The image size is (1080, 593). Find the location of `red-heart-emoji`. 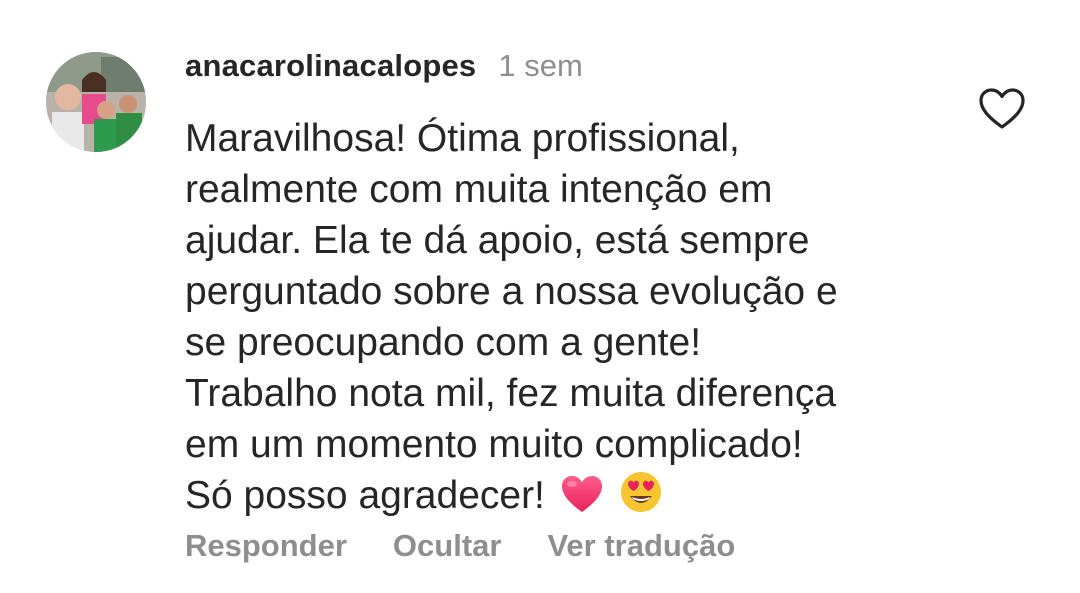

red-heart-emoji is located at coordinates (582, 494).